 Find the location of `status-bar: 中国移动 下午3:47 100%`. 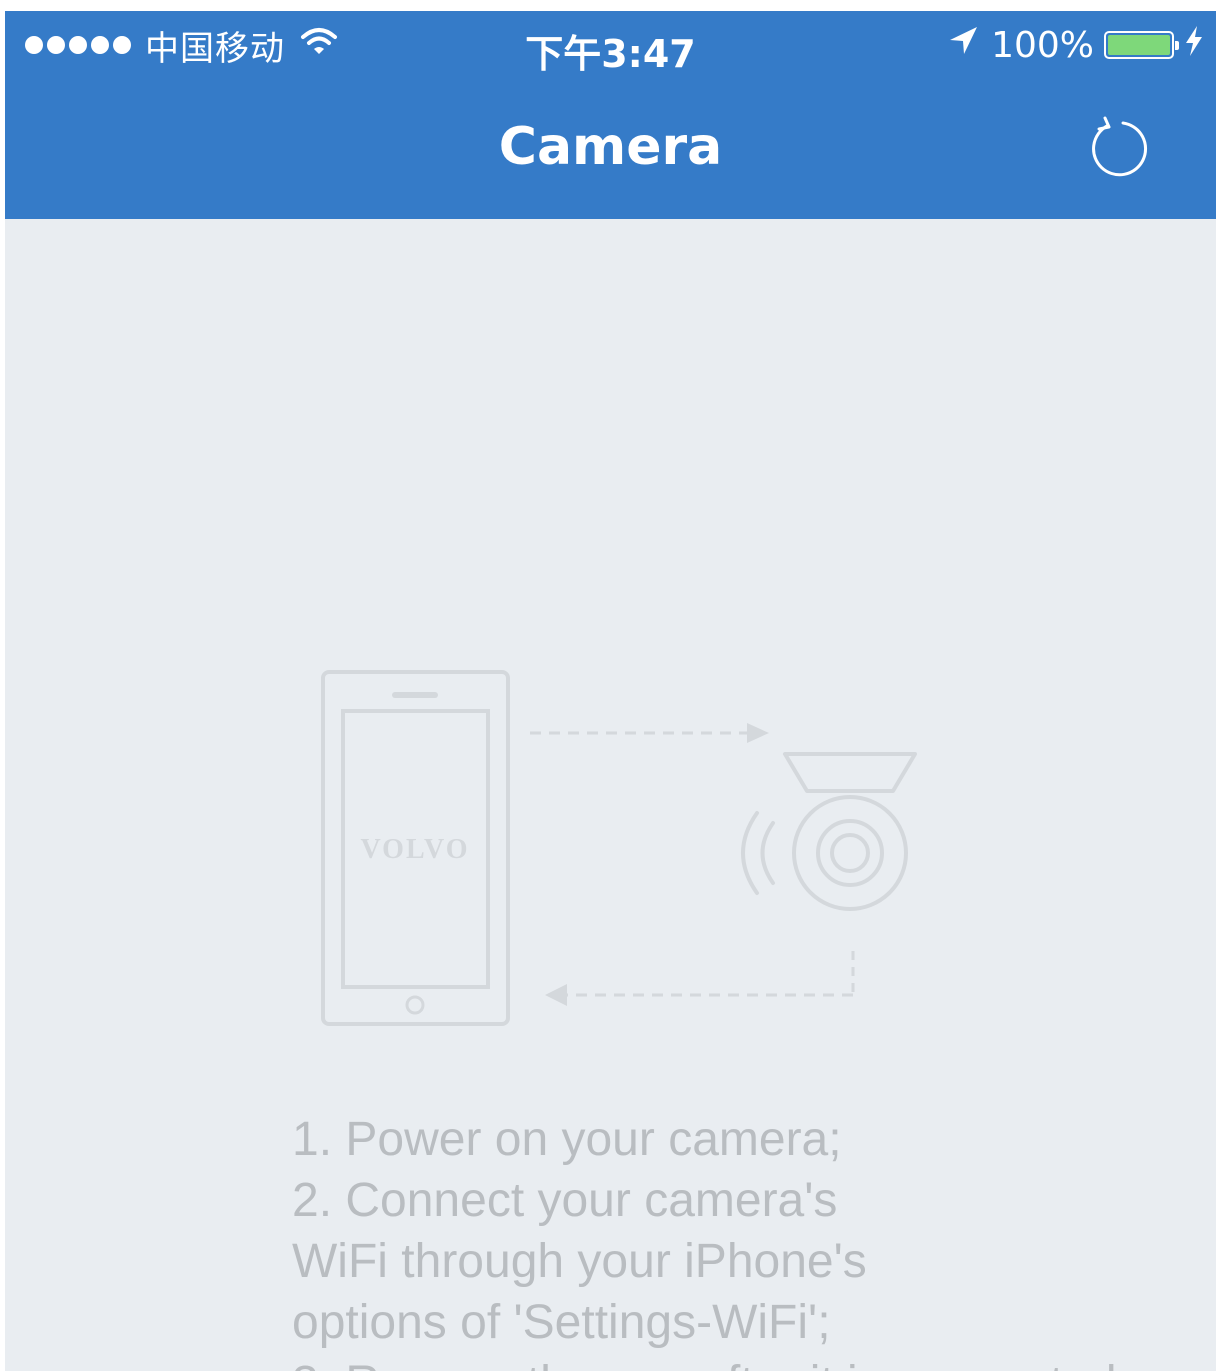

status-bar: 中国移动 下午3:47 100% is located at coordinates (610, 45).